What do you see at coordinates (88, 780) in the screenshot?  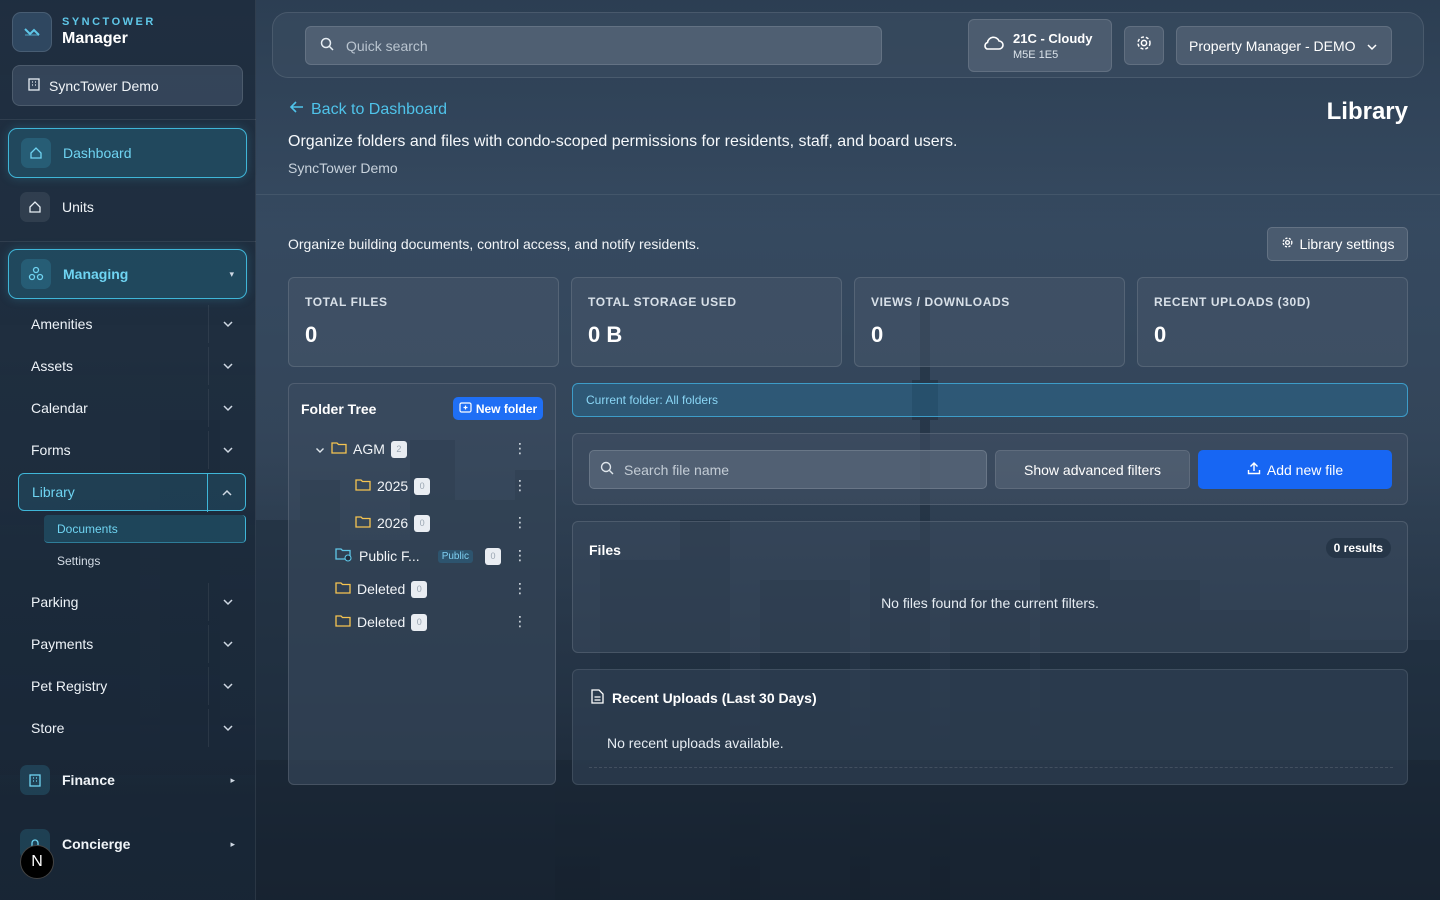 I see `sidebar-item-label: Finance` at bounding box center [88, 780].